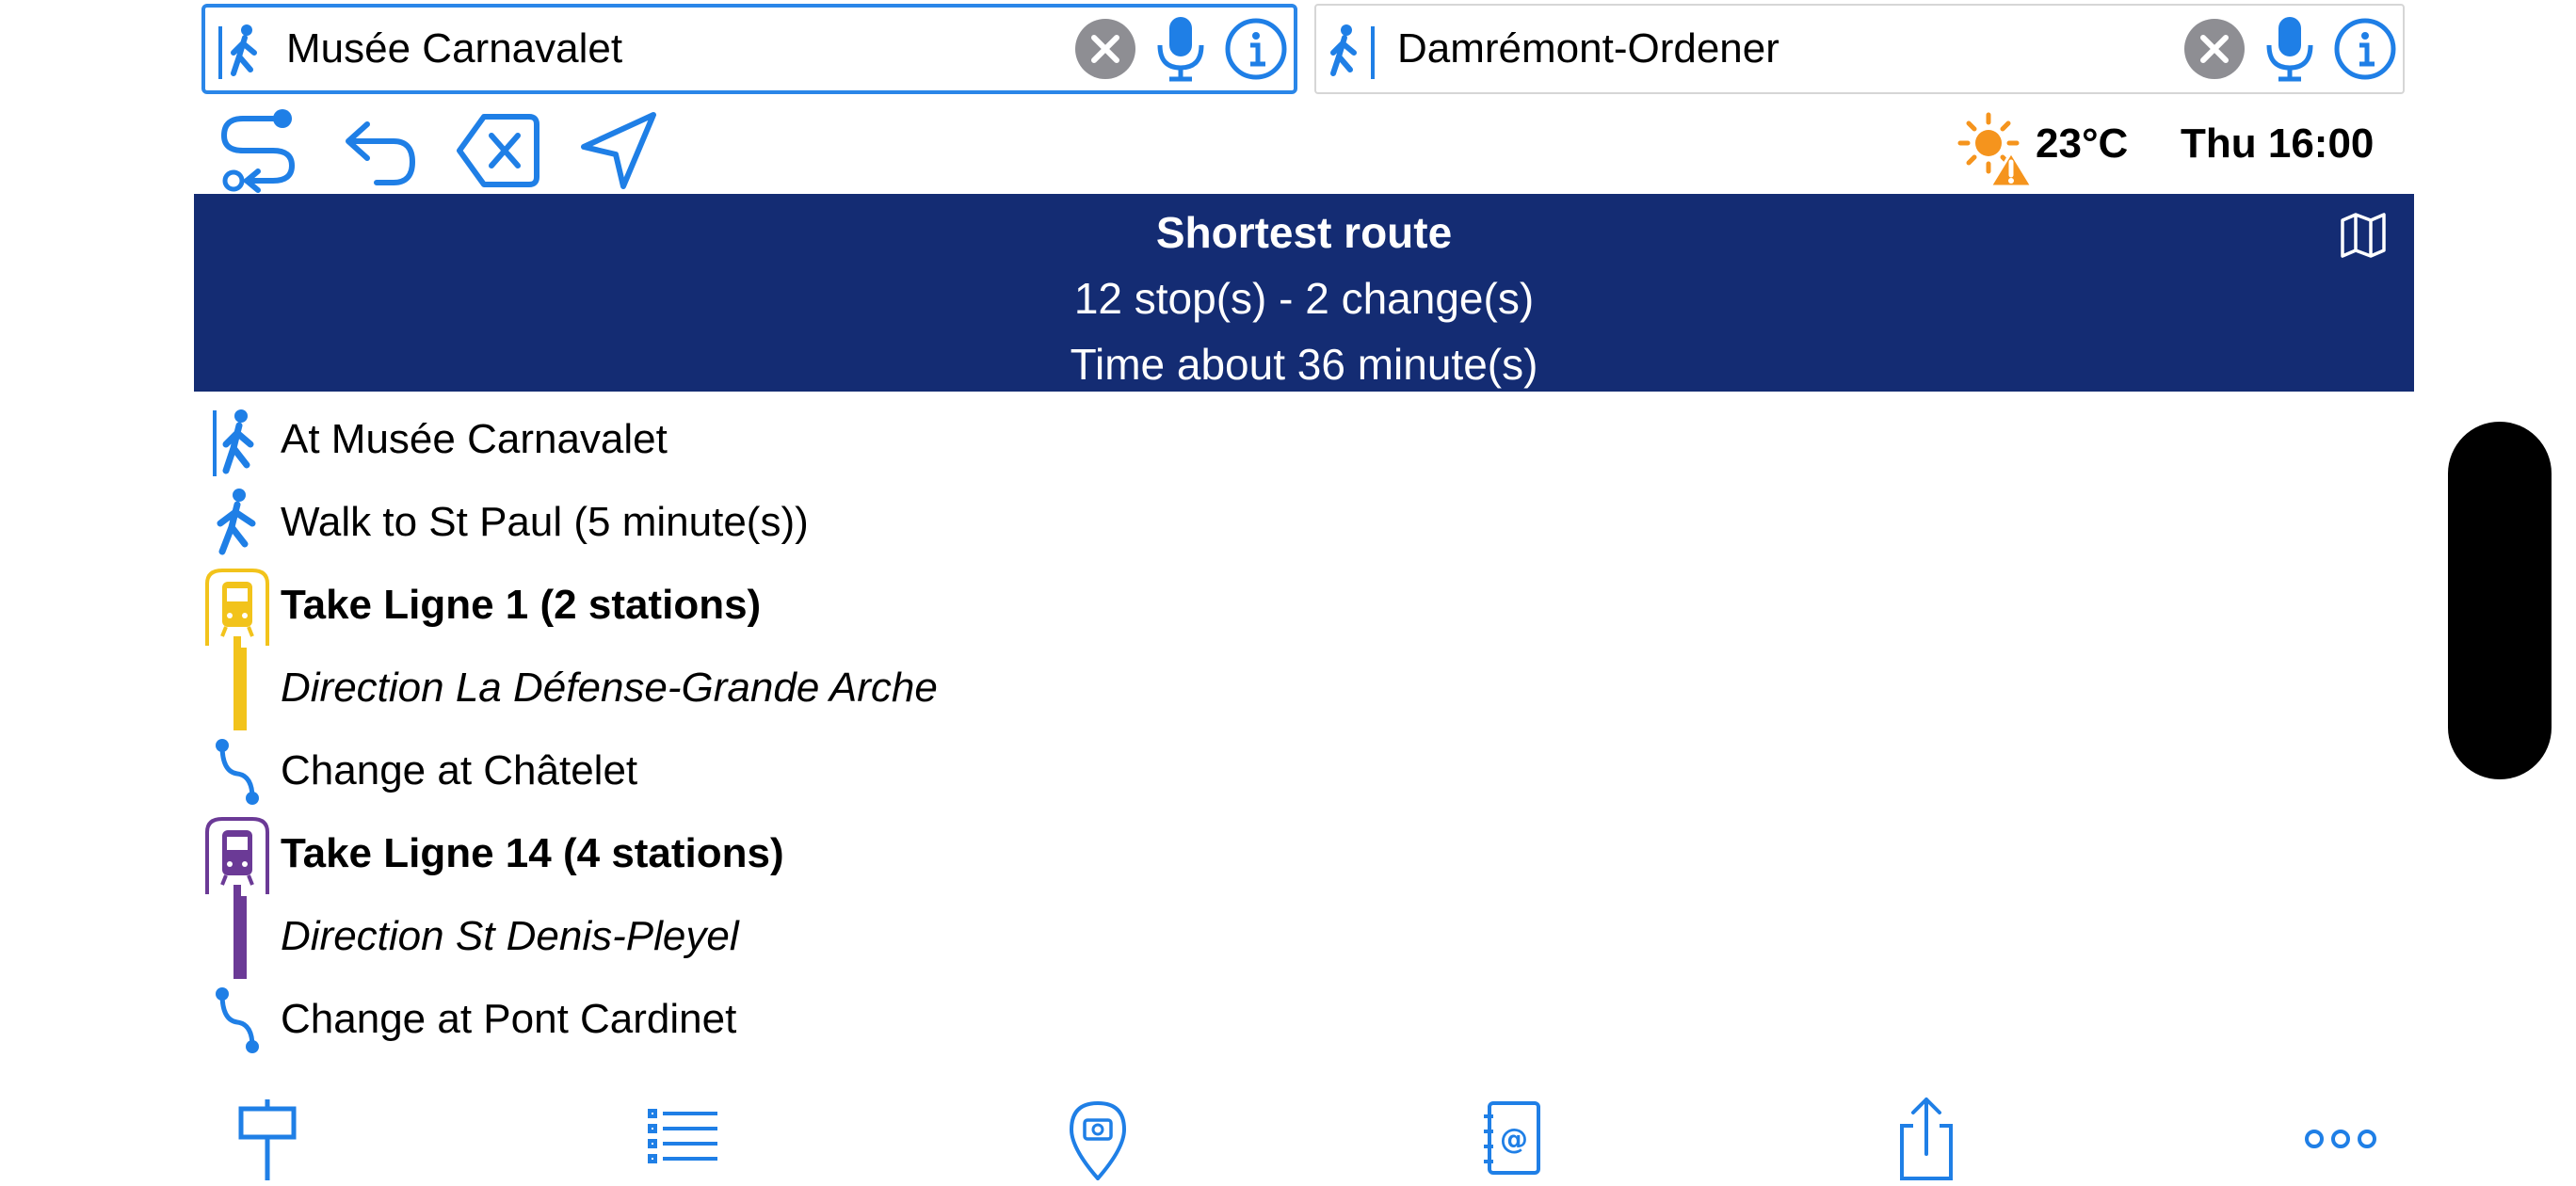  What do you see at coordinates (1304, 298) in the screenshot?
I see `route-summary: 12 stop(s) - 2 change(s)` at bounding box center [1304, 298].